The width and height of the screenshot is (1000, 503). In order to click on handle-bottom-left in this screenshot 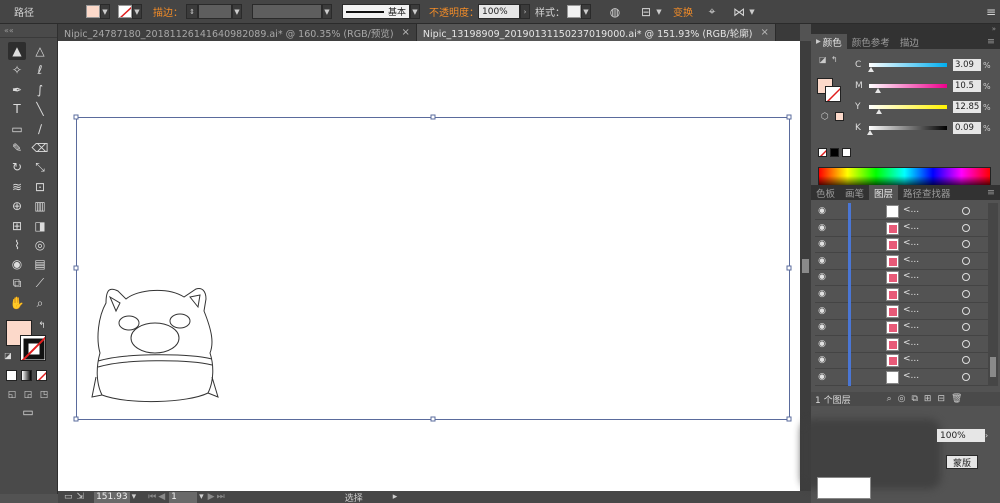, I will do `click(76, 419)`.